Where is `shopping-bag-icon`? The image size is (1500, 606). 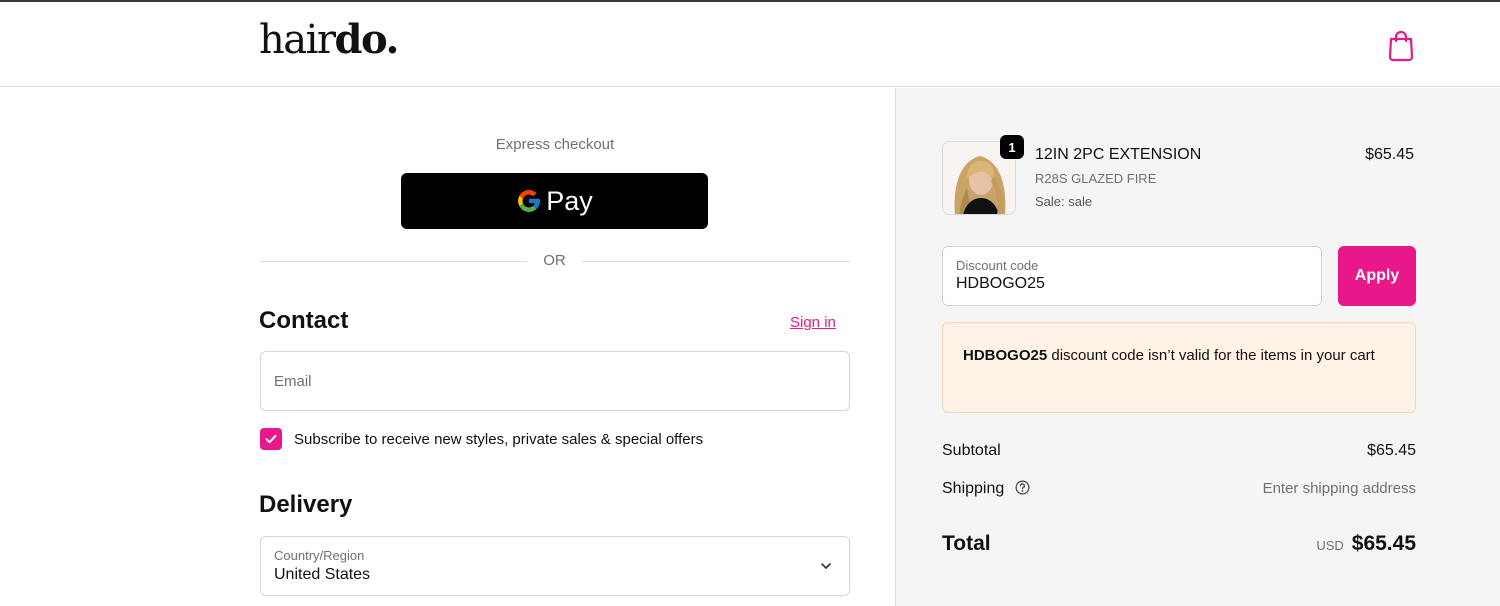 shopping-bag-icon is located at coordinates (1401, 45).